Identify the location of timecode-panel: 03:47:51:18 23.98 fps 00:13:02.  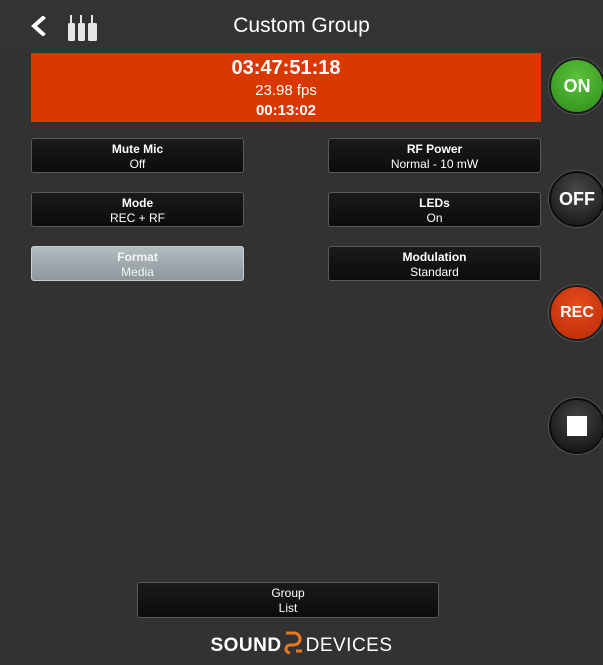
(286, 87).